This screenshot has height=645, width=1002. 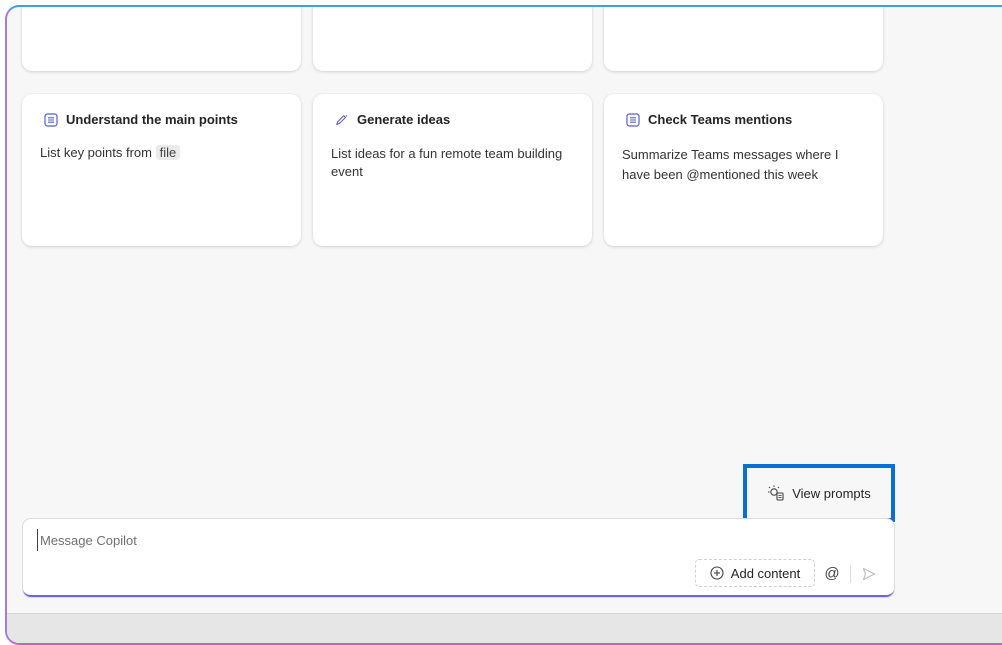 I want to click on card-body: List key points from file, so click(x=162, y=153).